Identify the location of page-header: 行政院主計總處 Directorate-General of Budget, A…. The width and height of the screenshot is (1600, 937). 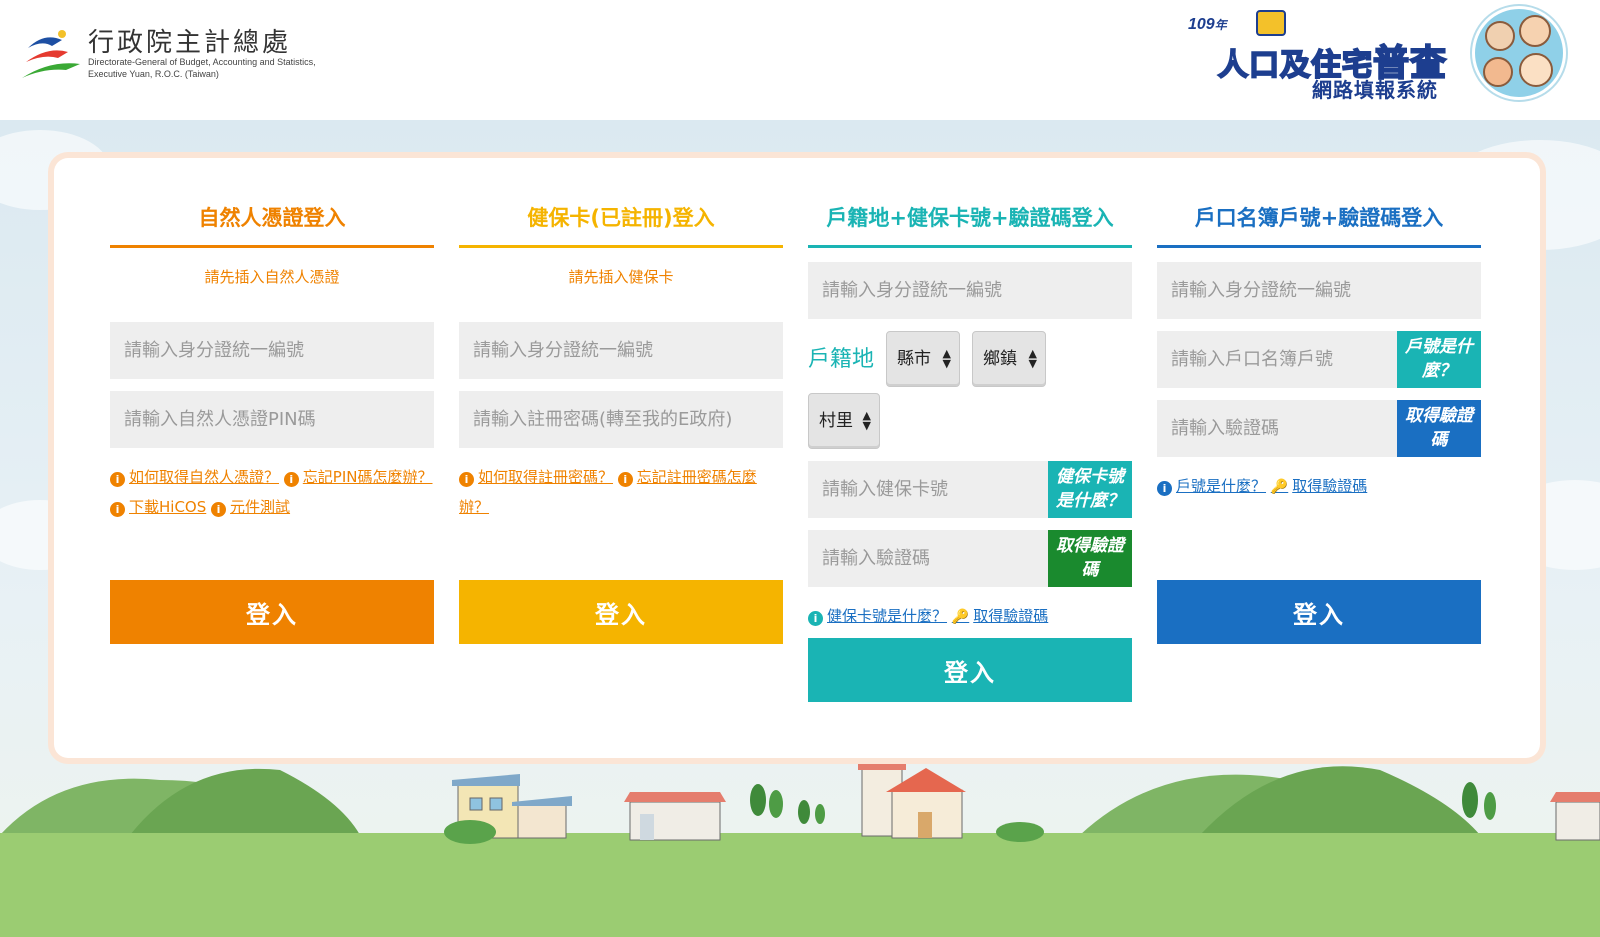
(800, 60).